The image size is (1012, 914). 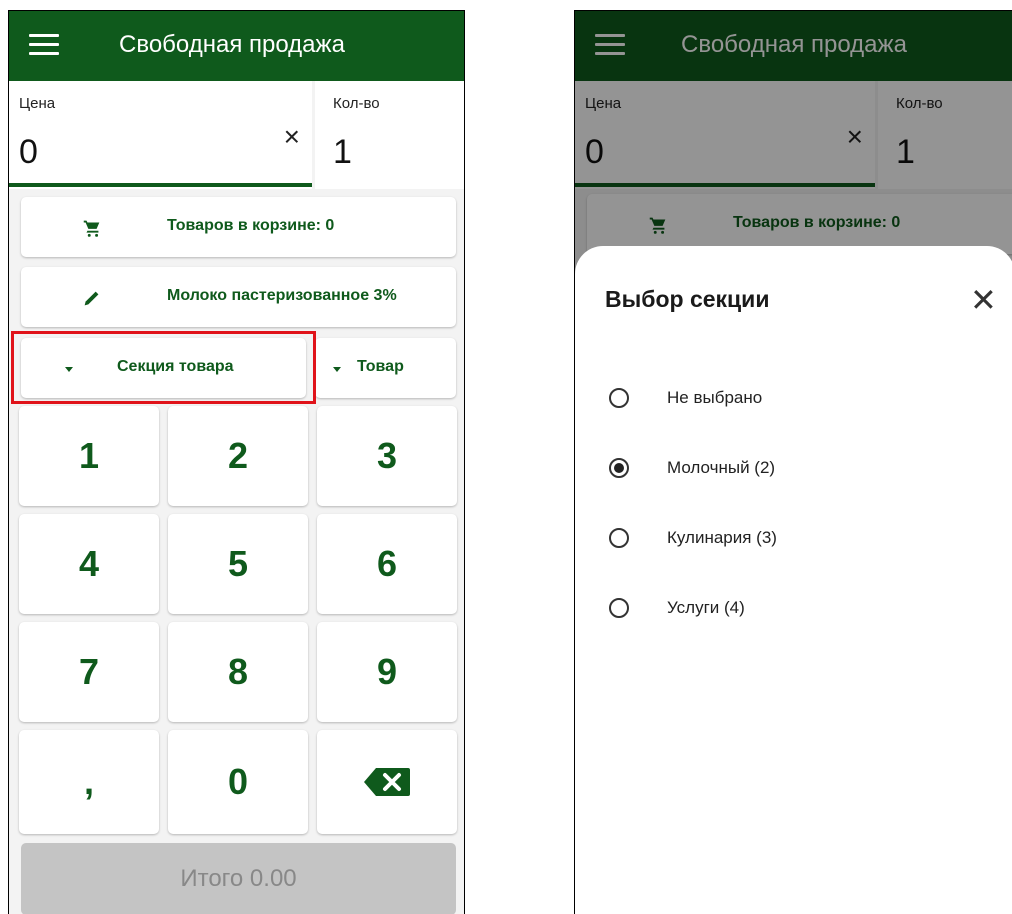 What do you see at coordinates (163, 367) in the screenshot?
I see `highlight-box` at bounding box center [163, 367].